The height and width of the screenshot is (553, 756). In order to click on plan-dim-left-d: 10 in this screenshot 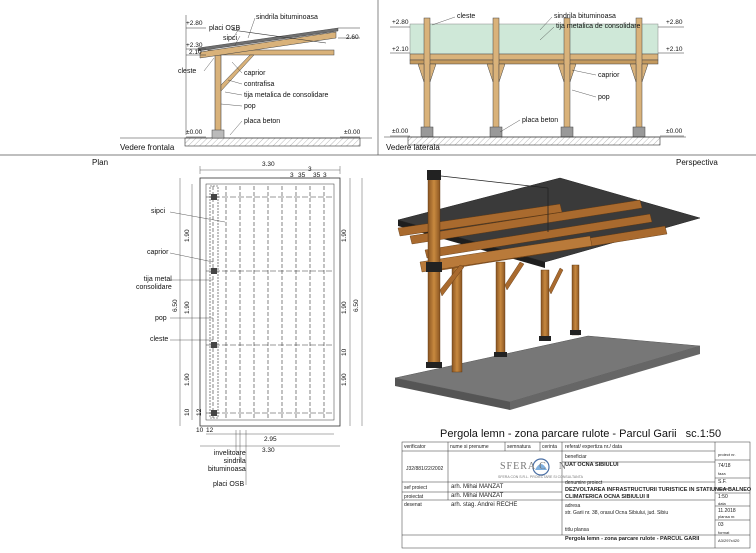, I will do `click(187, 412)`.